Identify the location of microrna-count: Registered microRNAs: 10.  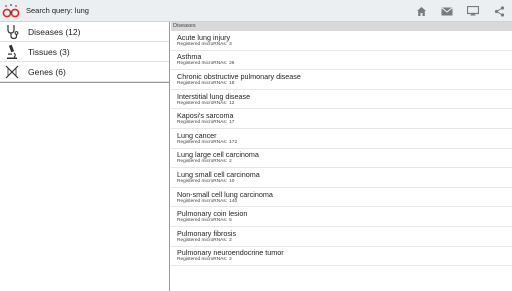
(206, 181).